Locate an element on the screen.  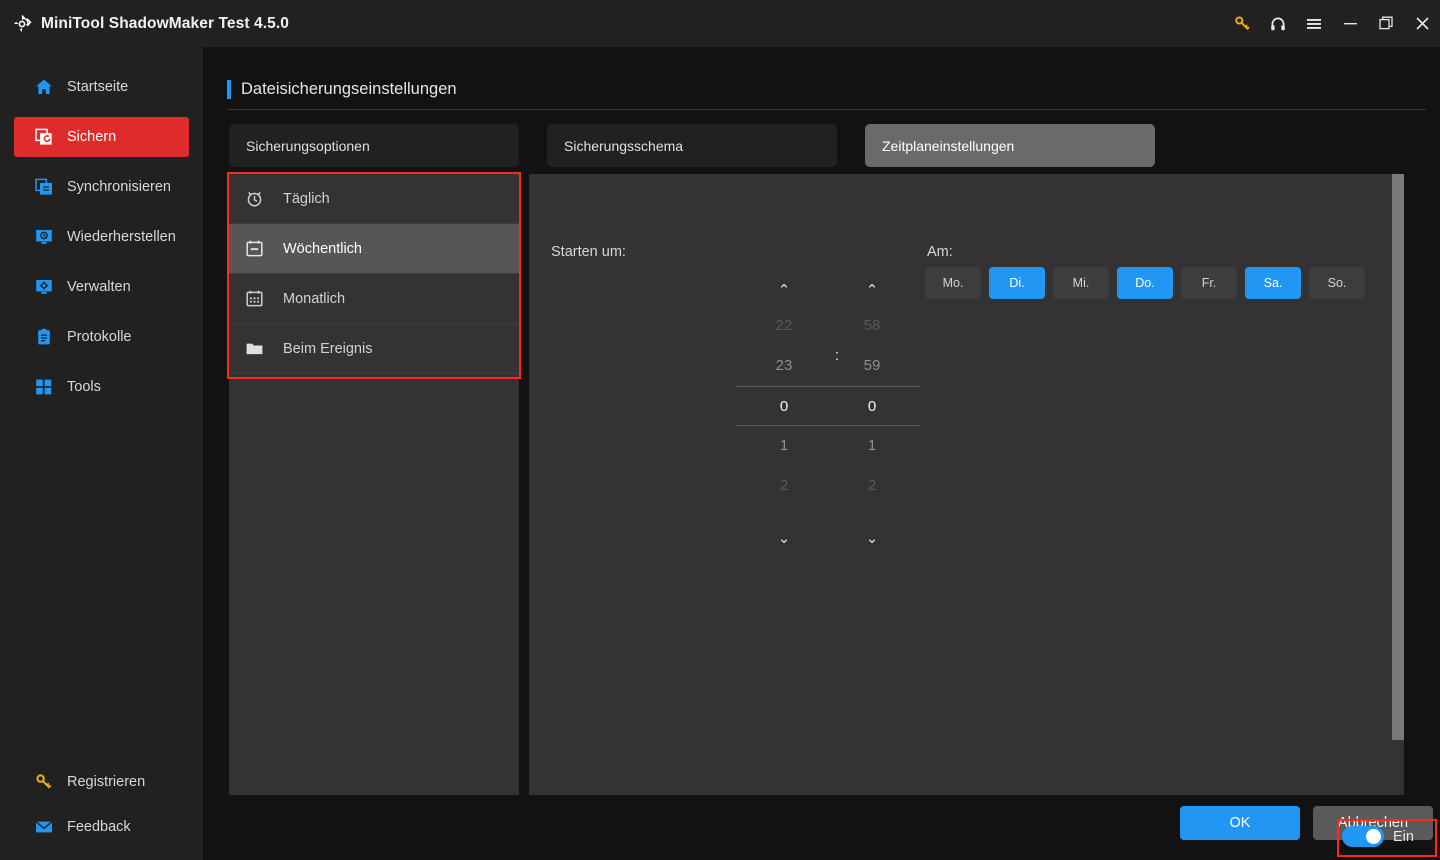
toggle-switch is located at coordinates (1363, 836).